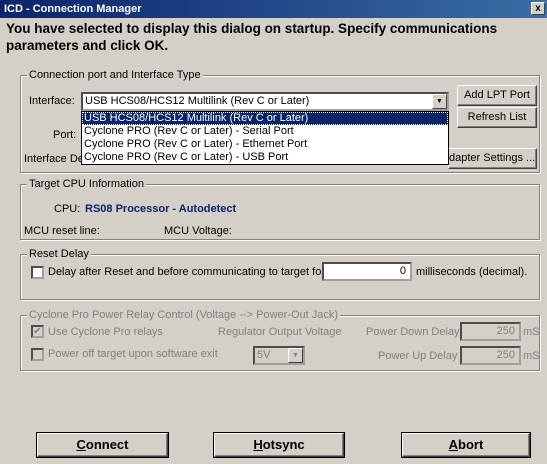 The image size is (547, 464). Describe the element at coordinates (62, 231) in the screenshot. I see `mcu-reset-line-label: MCU reset line:` at that location.